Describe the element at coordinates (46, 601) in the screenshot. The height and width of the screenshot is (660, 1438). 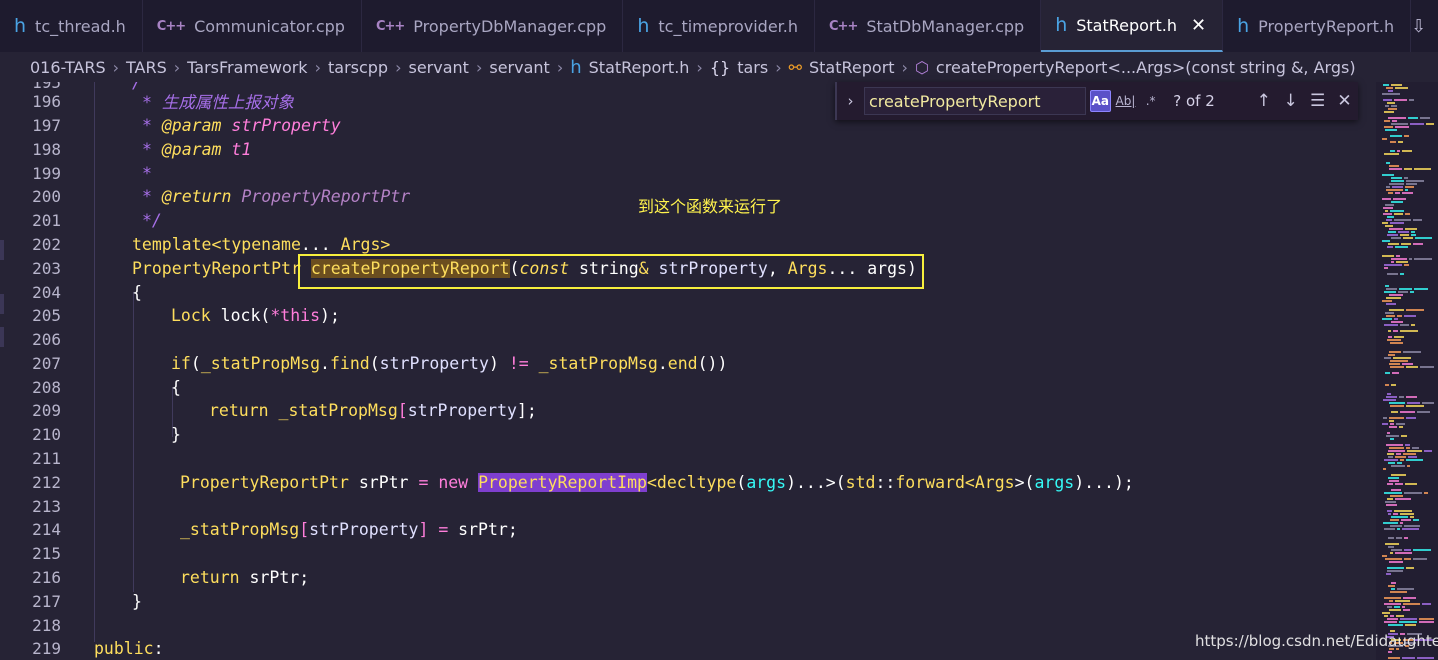
I see `line-number: 217` at that location.